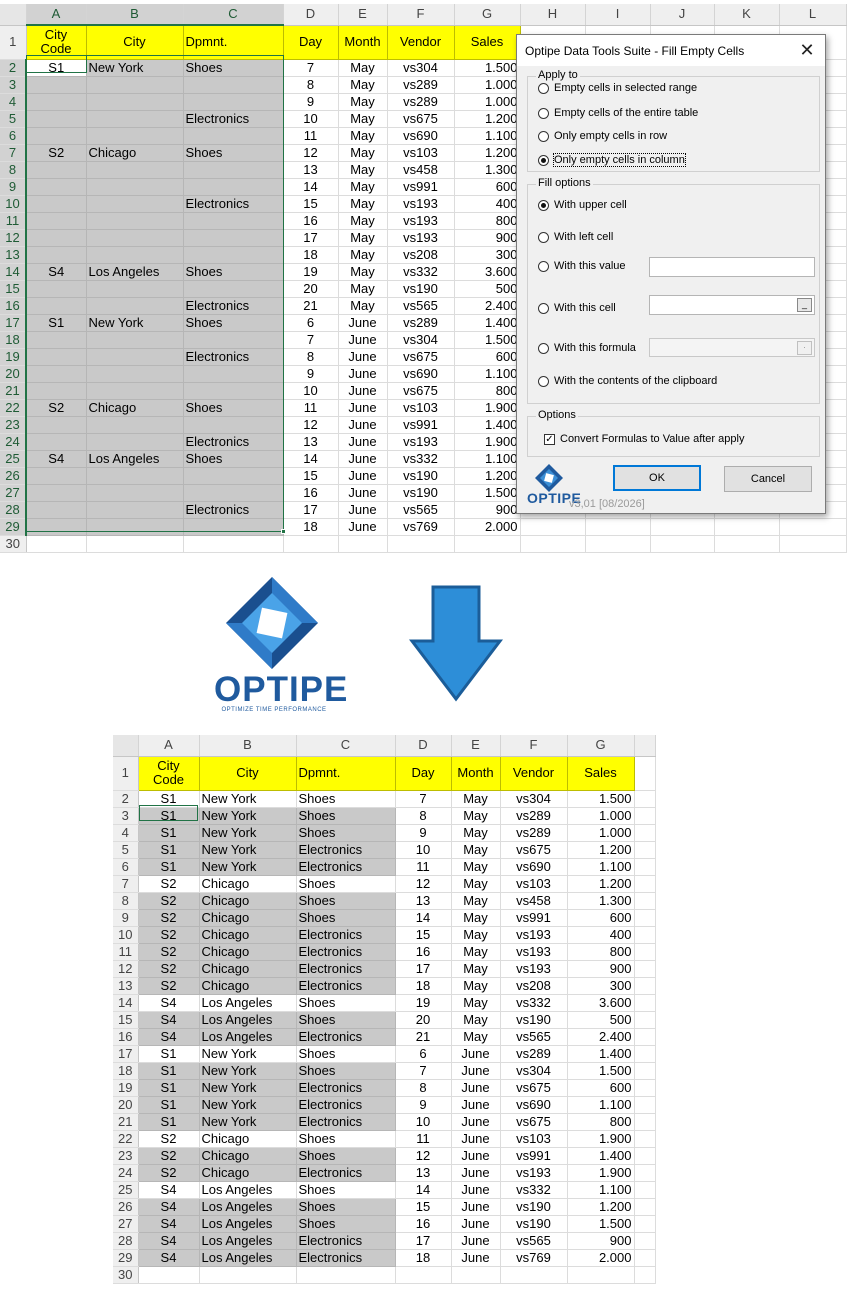 The image size is (856, 1292). What do you see at coordinates (804, 348) in the screenshot?
I see `formula-picker-button: ·` at bounding box center [804, 348].